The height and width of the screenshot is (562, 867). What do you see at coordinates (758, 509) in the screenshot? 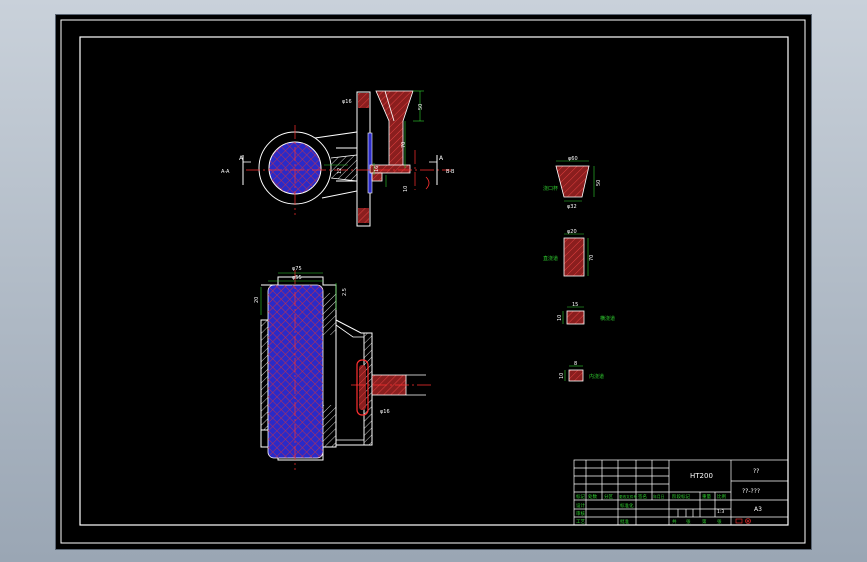
I see `sheet-size: A3` at bounding box center [758, 509].